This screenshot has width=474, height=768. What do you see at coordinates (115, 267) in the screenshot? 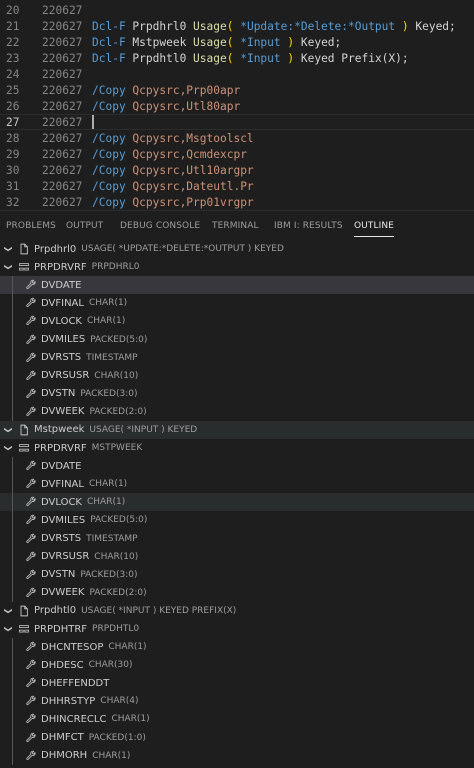
I see `outline-item-description: PRPDHRL0` at bounding box center [115, 267].